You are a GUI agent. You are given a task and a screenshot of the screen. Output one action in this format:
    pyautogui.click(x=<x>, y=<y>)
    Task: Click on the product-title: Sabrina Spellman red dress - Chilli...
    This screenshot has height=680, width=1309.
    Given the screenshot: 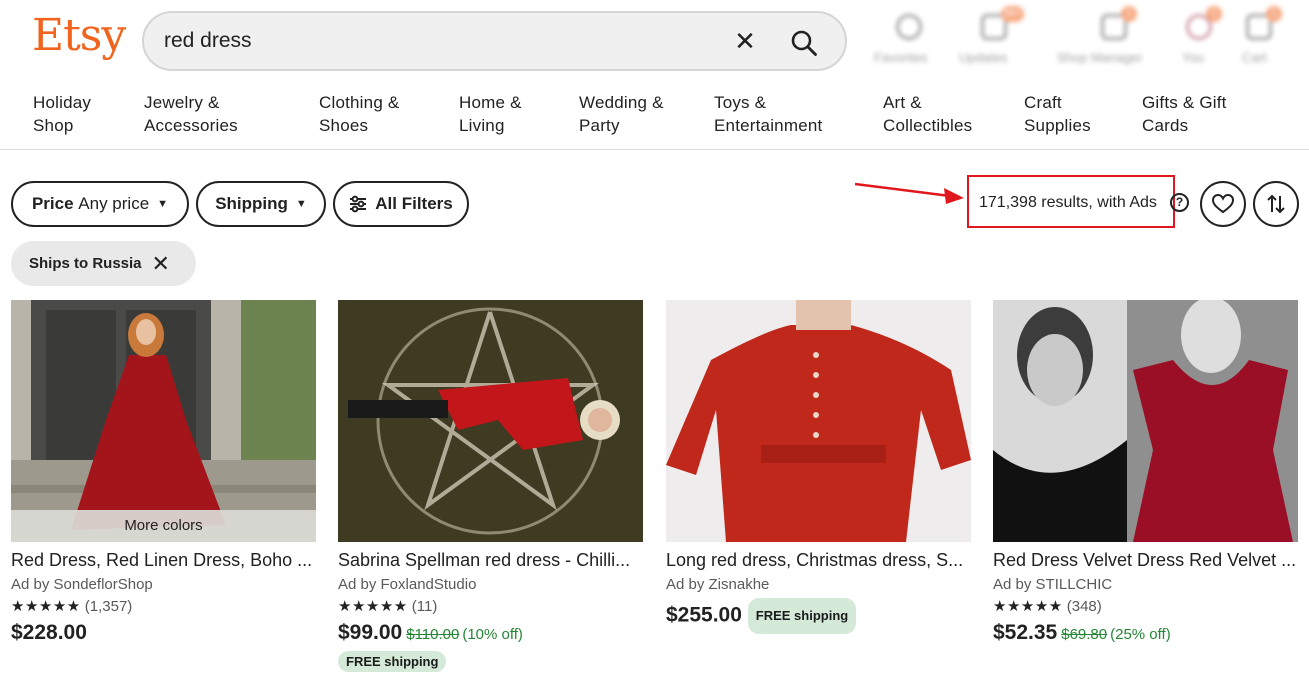 What is the action you would take?
    pyautogui.click(x=490, y=560)
    